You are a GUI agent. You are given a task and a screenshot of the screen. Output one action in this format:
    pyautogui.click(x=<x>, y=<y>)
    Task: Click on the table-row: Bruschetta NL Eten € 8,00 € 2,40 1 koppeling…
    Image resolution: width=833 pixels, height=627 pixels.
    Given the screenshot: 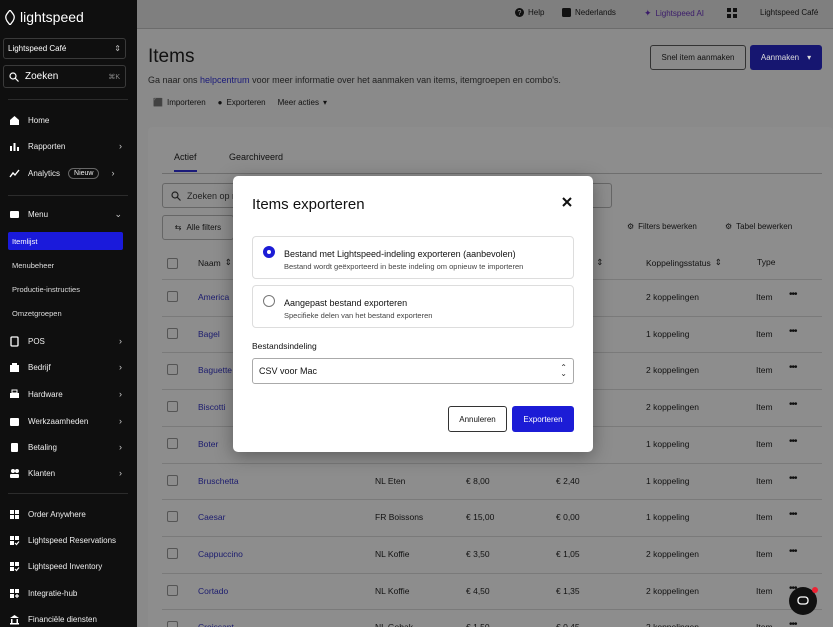 What is the action you would take?
    pyautogui.click(x=492, y=480)
    